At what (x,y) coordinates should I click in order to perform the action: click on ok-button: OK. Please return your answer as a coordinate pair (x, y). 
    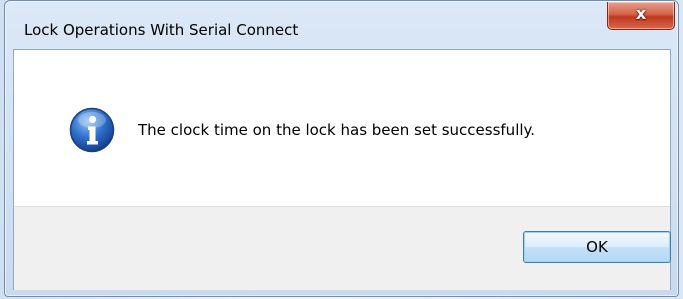
    Looking at the image, I should click on (597, 247).